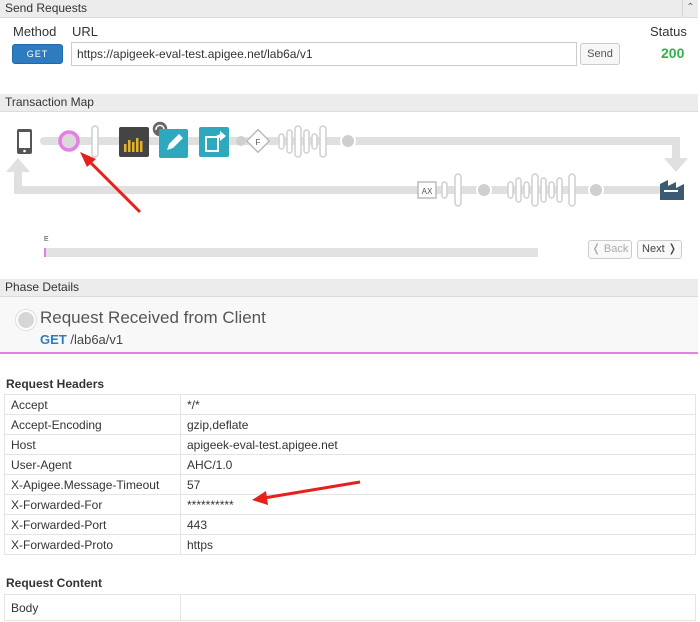  Describe the element at coordinates (690, 8) in the screenshot. I see `collapse-icon: ⌃` at that location.